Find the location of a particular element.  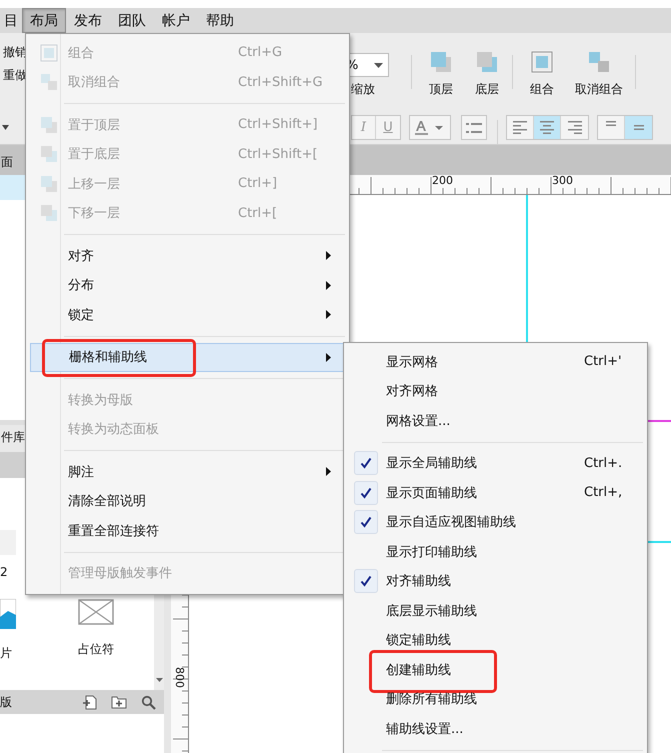

list-icon is located at coordinates (474, 128).